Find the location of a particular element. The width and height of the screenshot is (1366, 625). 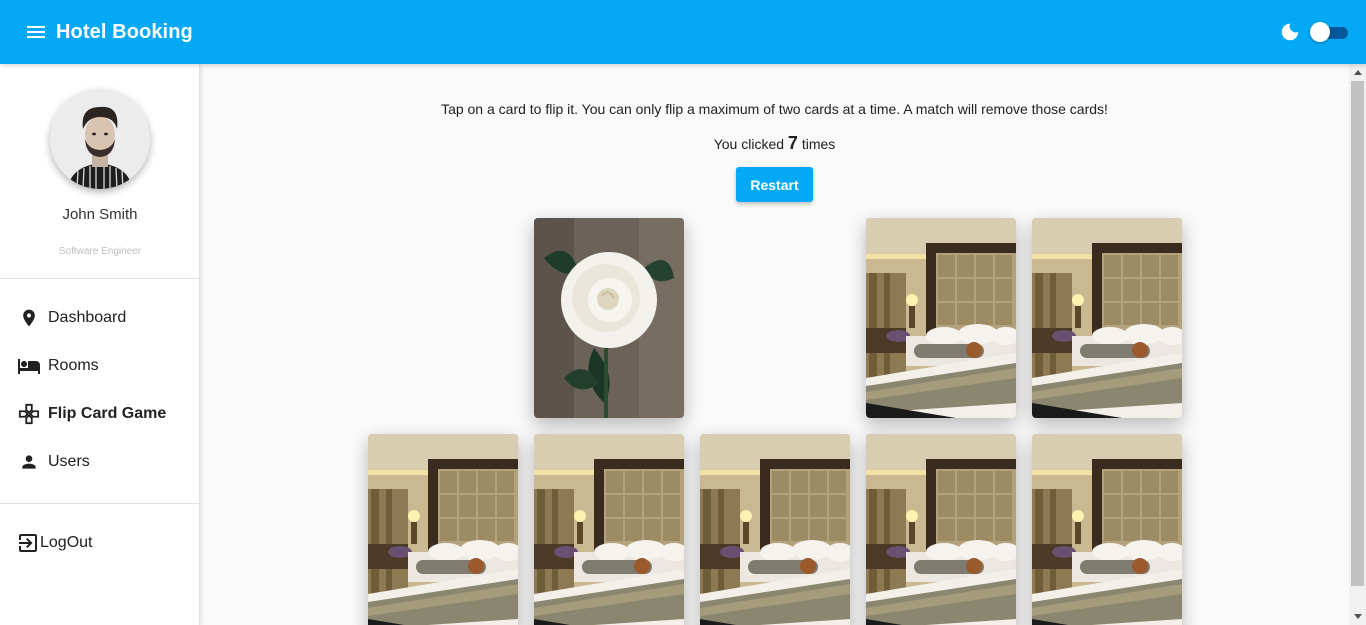

clicks-count: 7 is located at coordinates (792, 143).